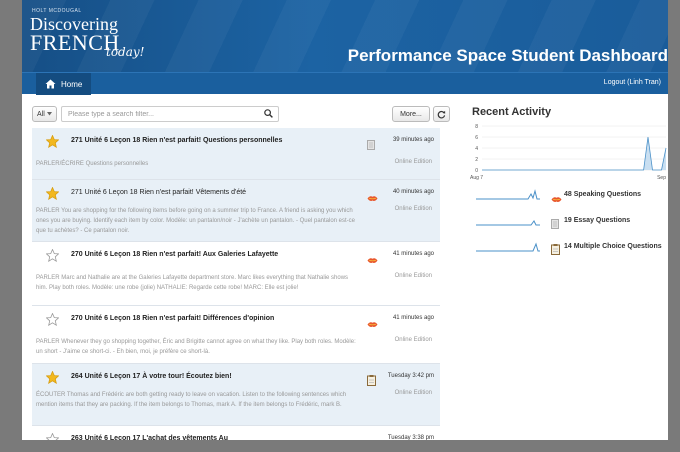 The height and width of the screenshot is (452, 680). Describe the element at coordinates (410, 437) in the screenshot. I see `activity-time: Tuesday 3:38 pm` at that location.